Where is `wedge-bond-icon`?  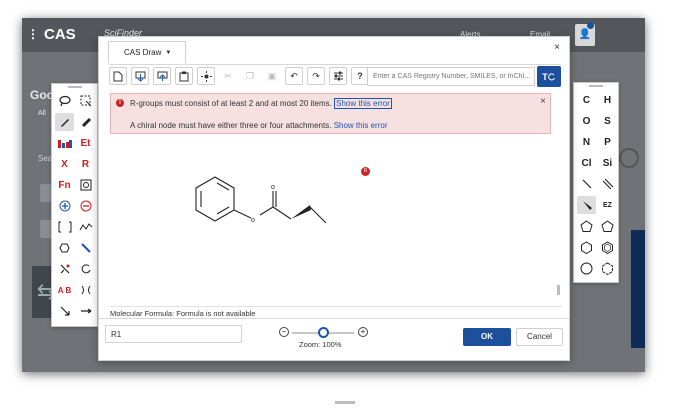
wedge-bond-icon is located at coordinates (586, 205).